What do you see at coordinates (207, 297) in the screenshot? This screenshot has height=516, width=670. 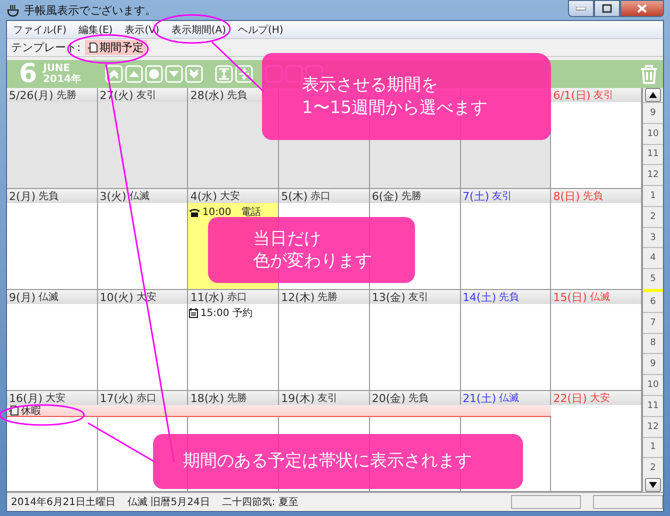 I see `day-number: 11(水)` at bounding box center [207, 297].